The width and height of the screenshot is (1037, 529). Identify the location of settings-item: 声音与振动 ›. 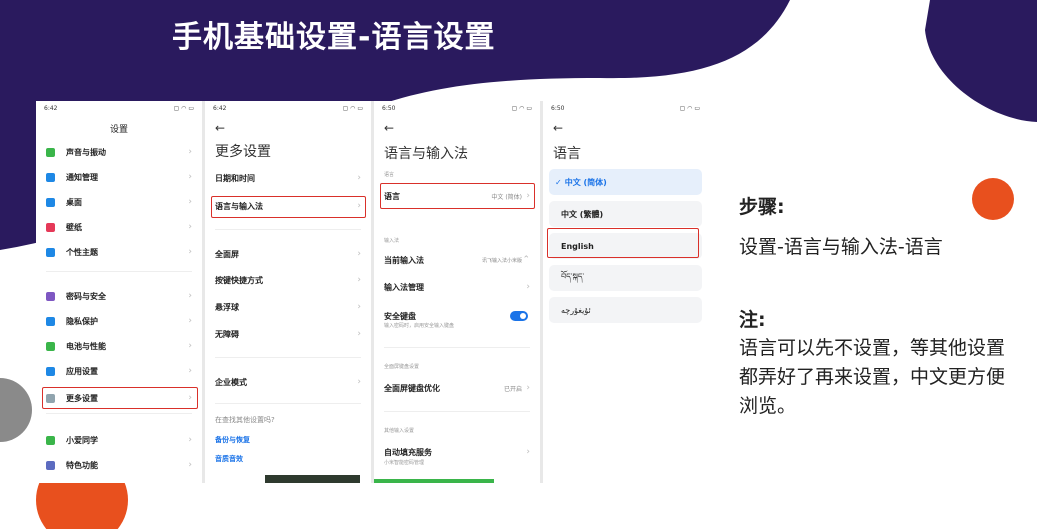
(119, 152).